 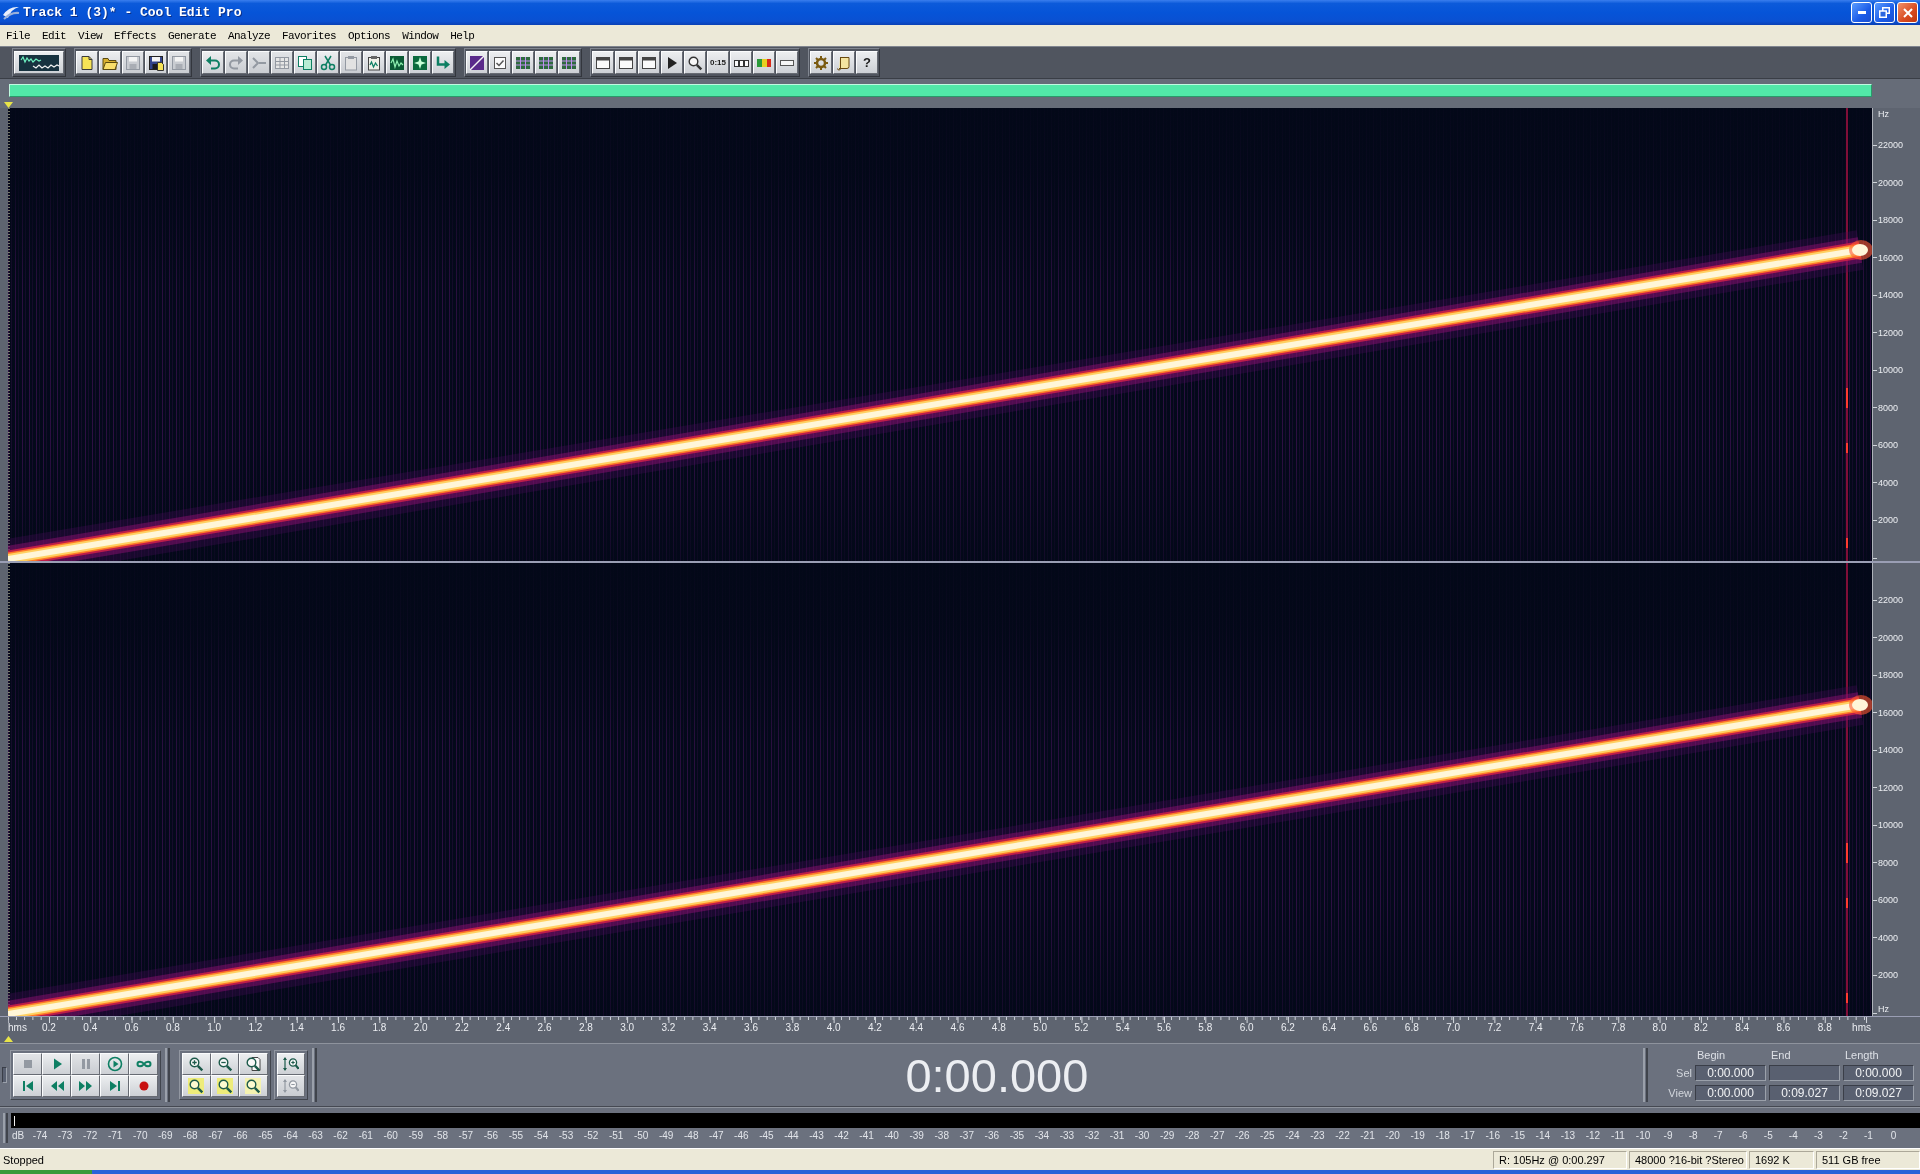 I want to click on meter-scale-label: -11, so click(x=1618, y=1136).